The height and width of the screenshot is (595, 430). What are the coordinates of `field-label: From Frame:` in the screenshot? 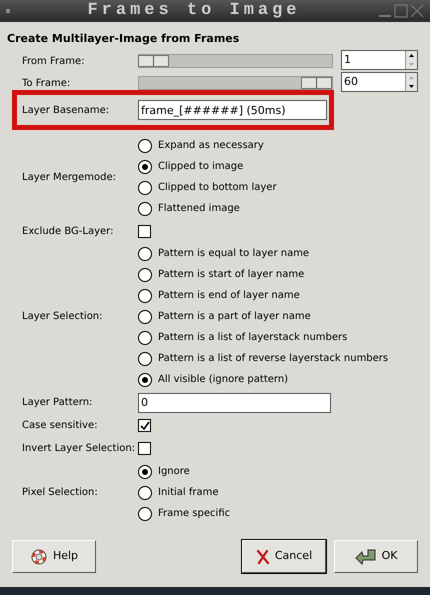 It's located at (53, 61).